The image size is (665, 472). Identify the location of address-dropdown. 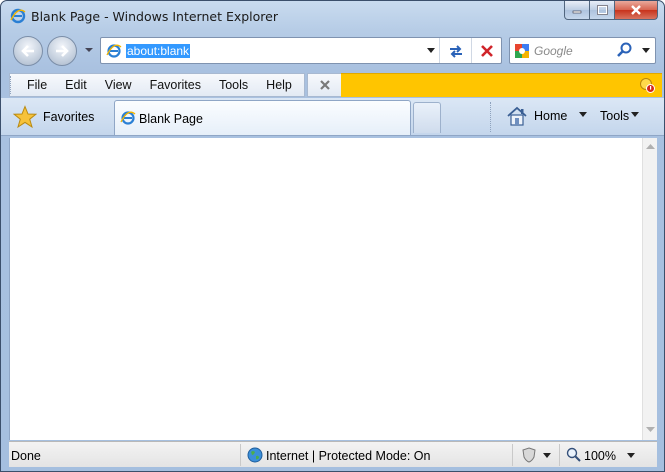
(431, 50).